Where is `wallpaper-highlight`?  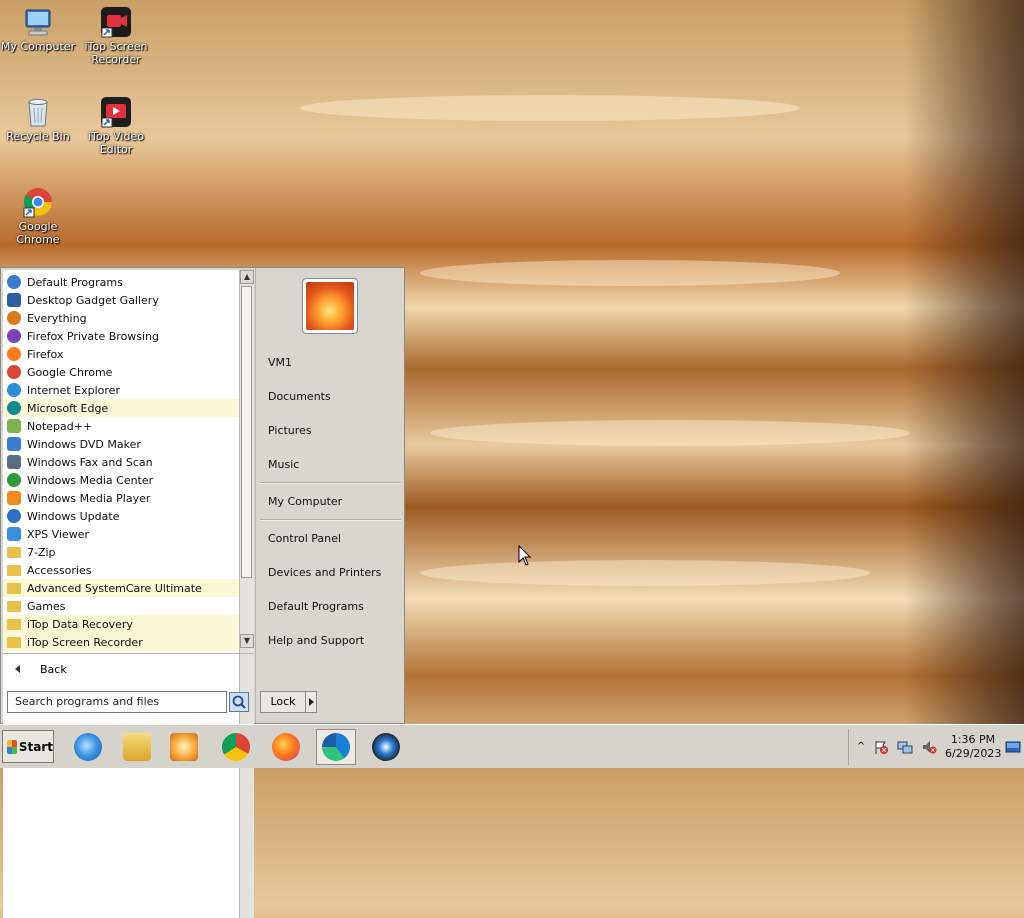 wallpaper-highlight is located at coordinates (645, 573).